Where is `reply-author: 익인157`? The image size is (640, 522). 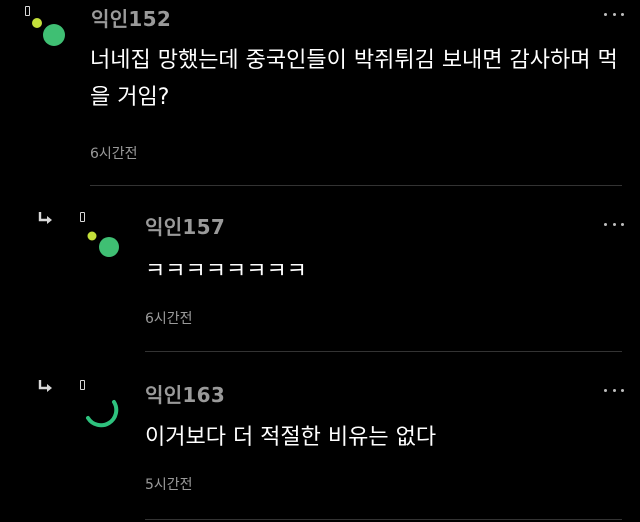 reply-author: 익인157 is located at coordinates (185, 225).